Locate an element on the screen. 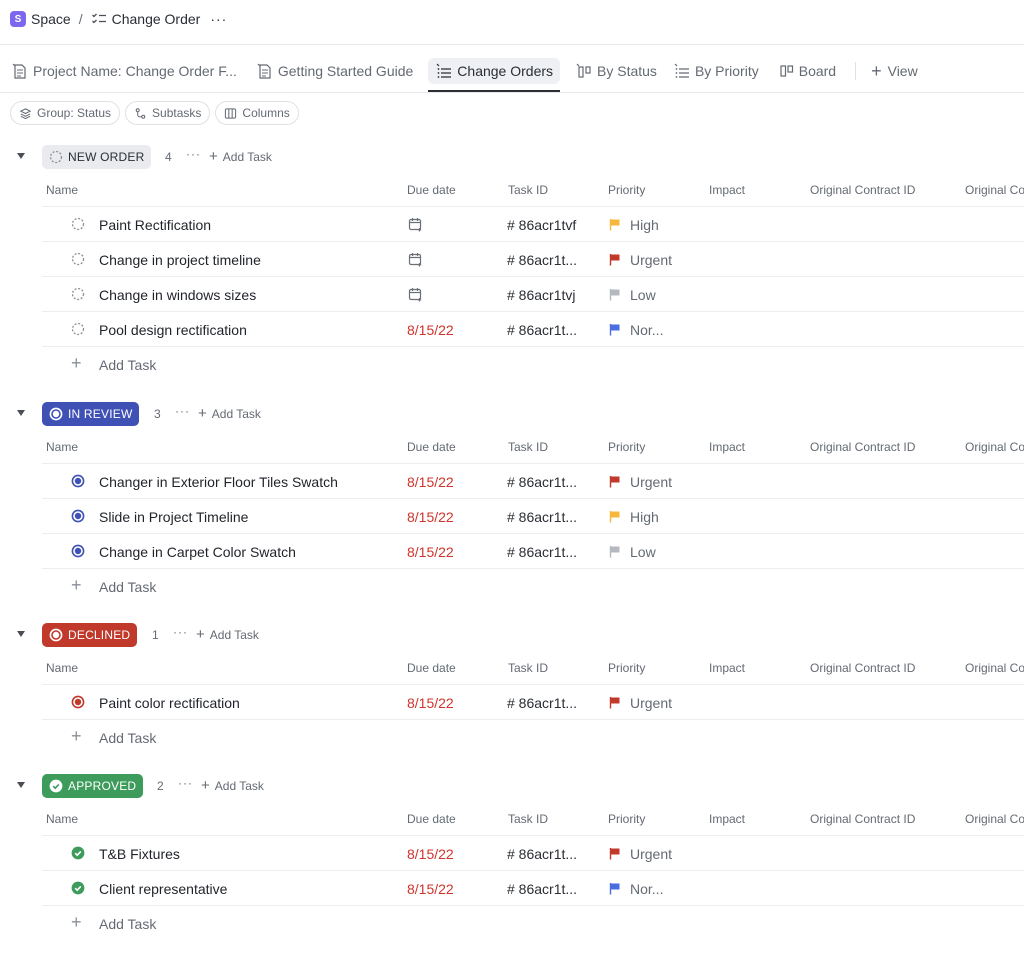 This screenshot has width=1024, height=955. collapse-caret-icon is located at coordinates (21, 785).